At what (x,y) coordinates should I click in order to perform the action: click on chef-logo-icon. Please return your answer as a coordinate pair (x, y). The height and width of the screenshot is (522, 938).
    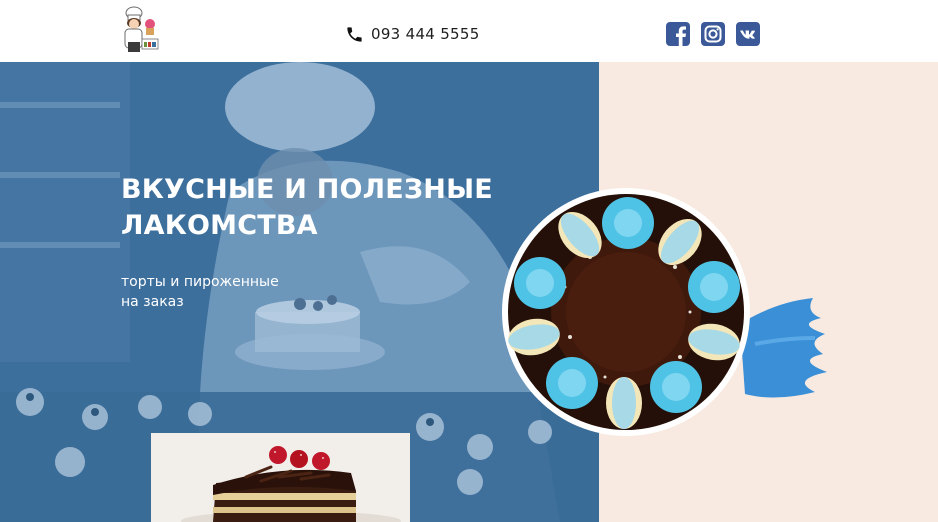
    Looking at the image, I should click on (141, 29).